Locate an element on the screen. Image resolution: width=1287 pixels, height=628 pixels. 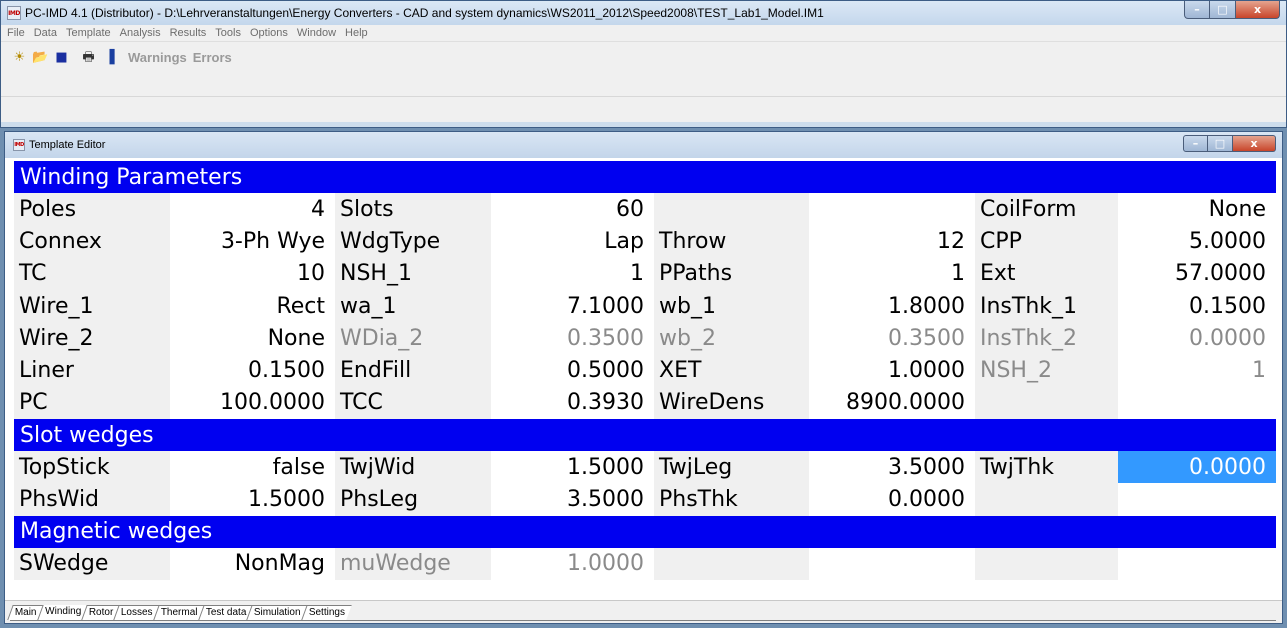
chart-icon: ▐ is located at coordinates (109, 57).